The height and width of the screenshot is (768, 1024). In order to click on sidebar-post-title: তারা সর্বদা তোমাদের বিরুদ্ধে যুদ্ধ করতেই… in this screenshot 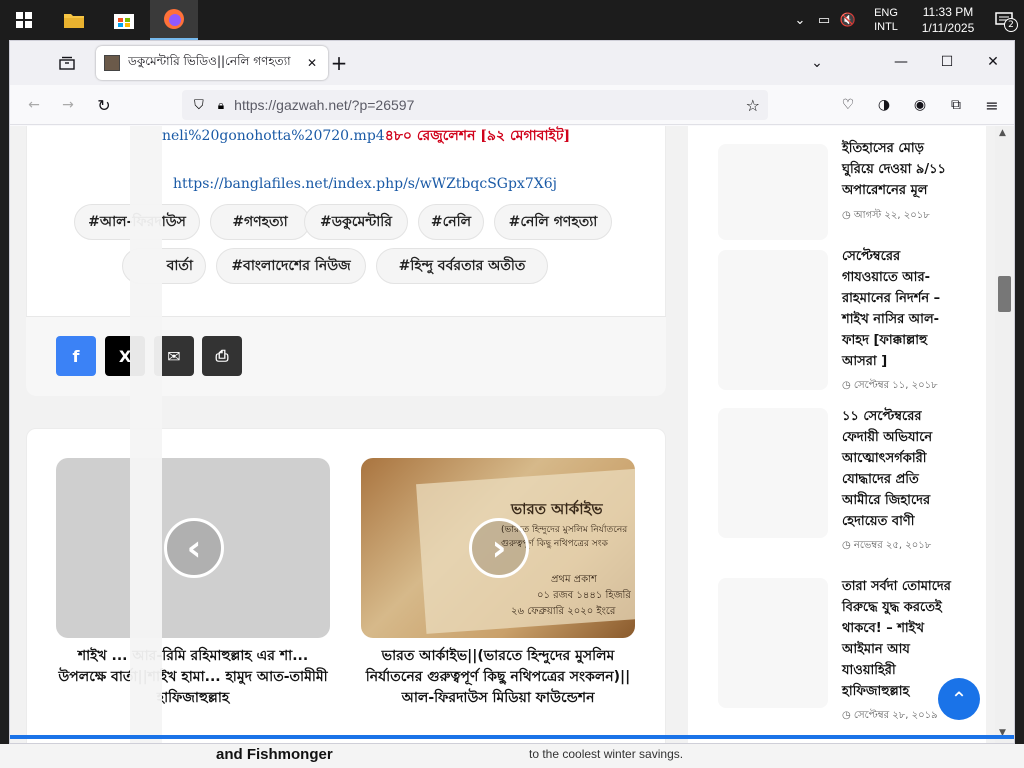, I will do `click(901, 639)`.